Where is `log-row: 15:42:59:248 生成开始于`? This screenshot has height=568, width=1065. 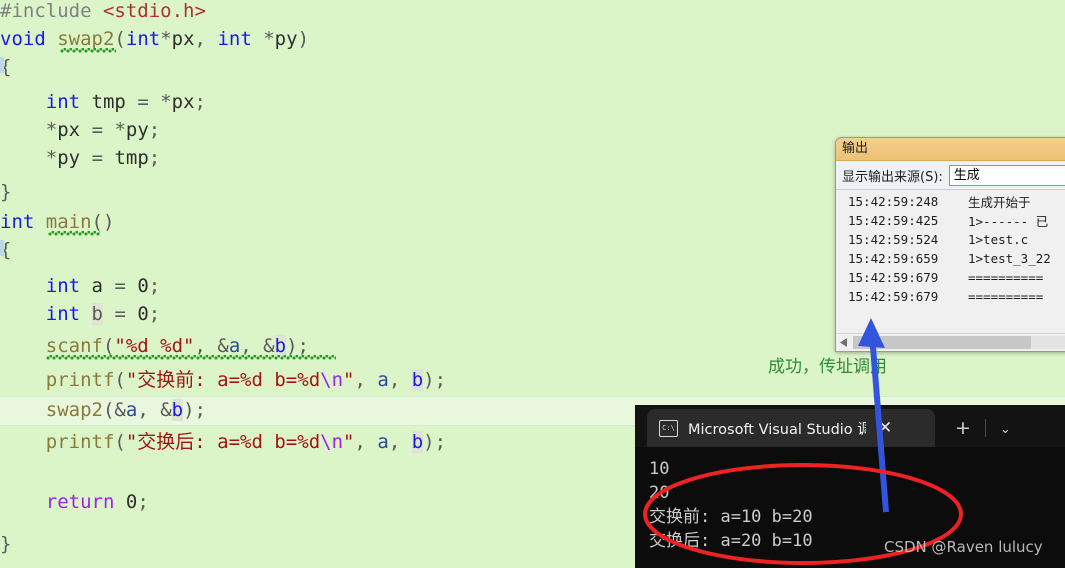 log-row: 15:42:59:248 生成开始于 is located at coordinates (950, 201).